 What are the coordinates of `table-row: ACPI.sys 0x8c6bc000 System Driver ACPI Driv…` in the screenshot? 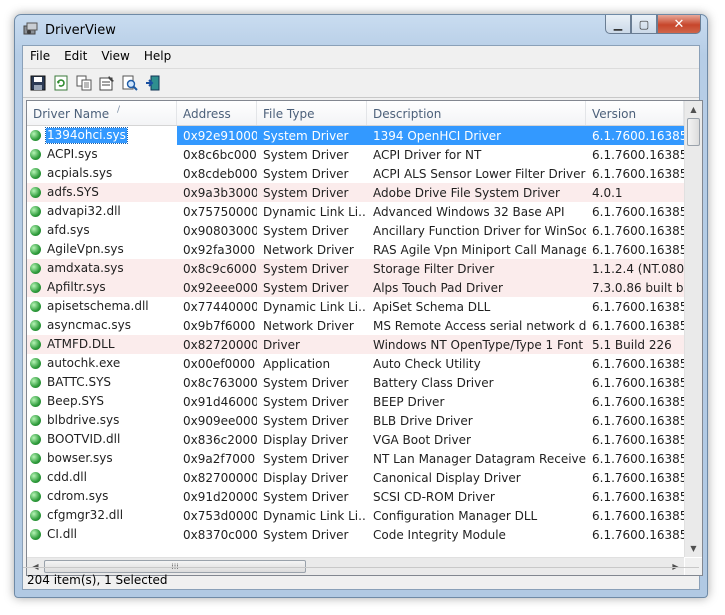 It's located at (355, 154).